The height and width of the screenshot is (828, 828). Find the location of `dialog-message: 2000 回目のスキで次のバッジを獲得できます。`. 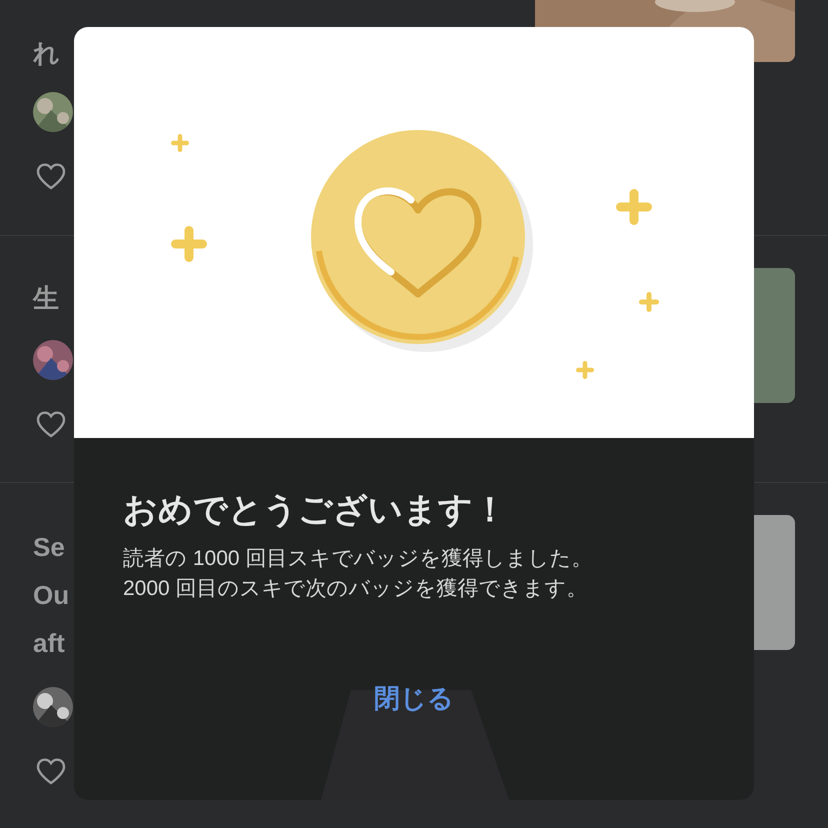

dialog-message: 2000 回目のスキで次のバッジを獲得できます。 is located at coordinates (356, 589).